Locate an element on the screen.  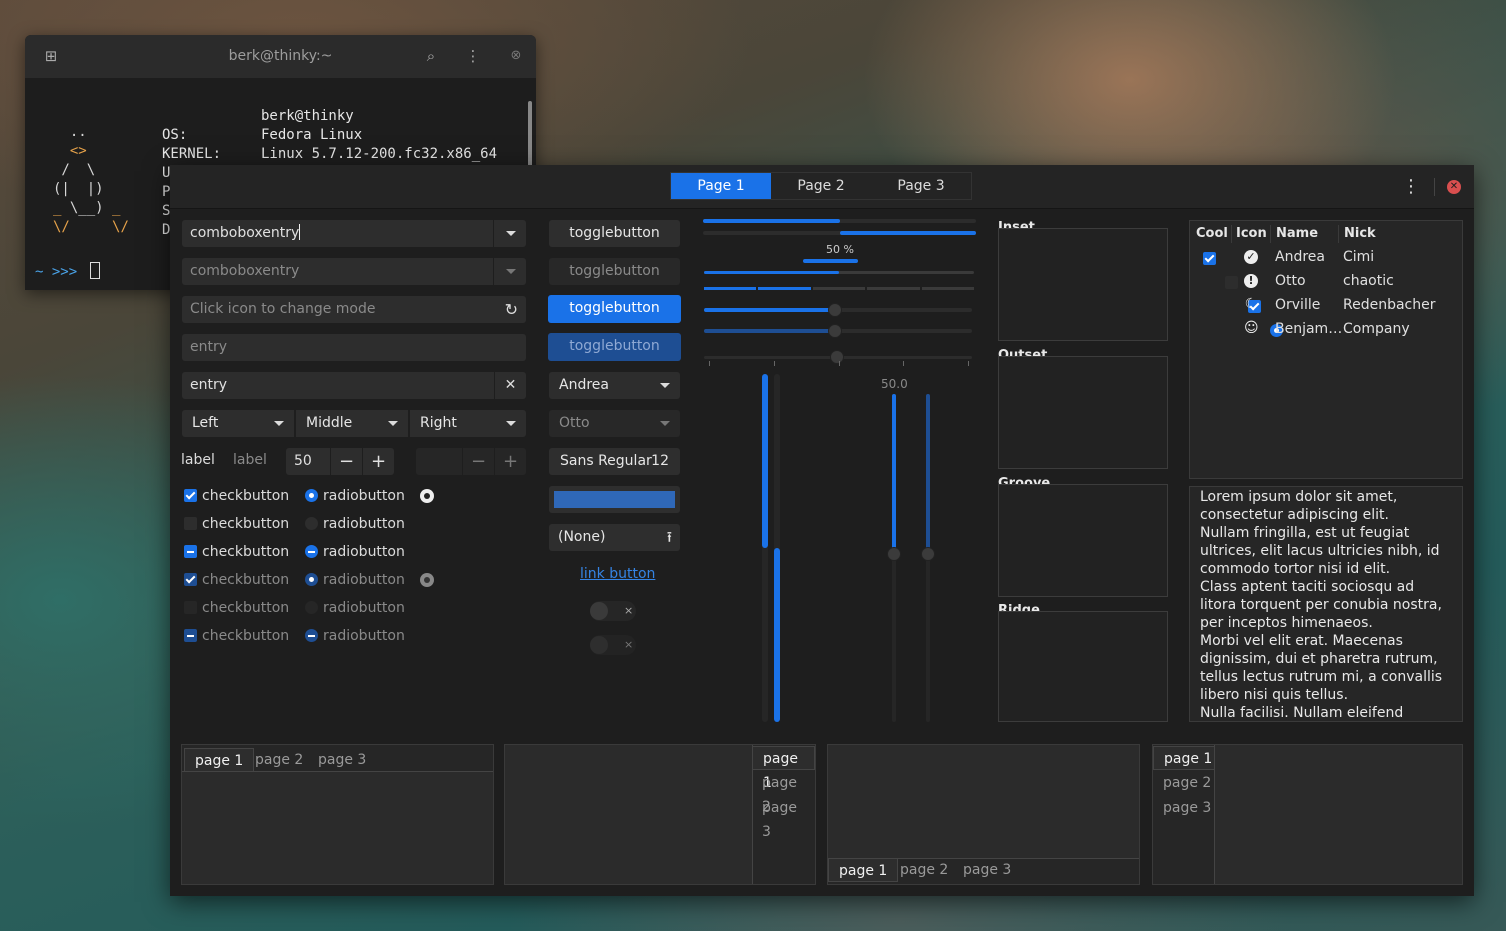
column-header-nick: Nick is located at coordinates (1360, 234).